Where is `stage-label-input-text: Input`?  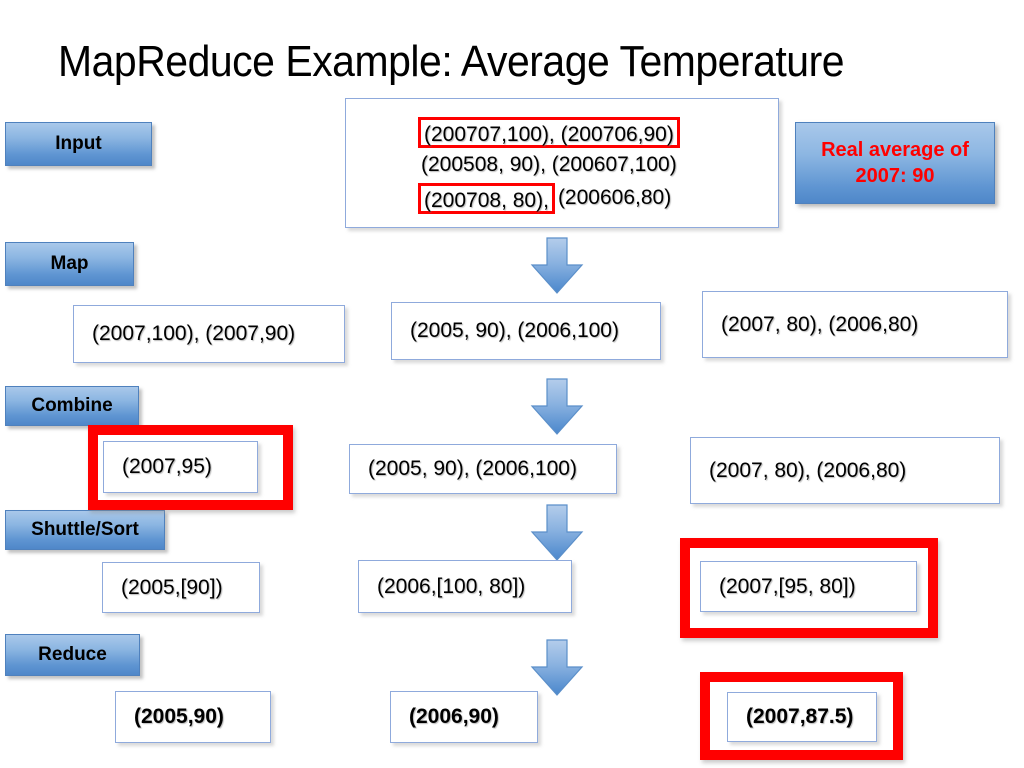
stage-label-input-text: Input is located at coordinates (78, 143).